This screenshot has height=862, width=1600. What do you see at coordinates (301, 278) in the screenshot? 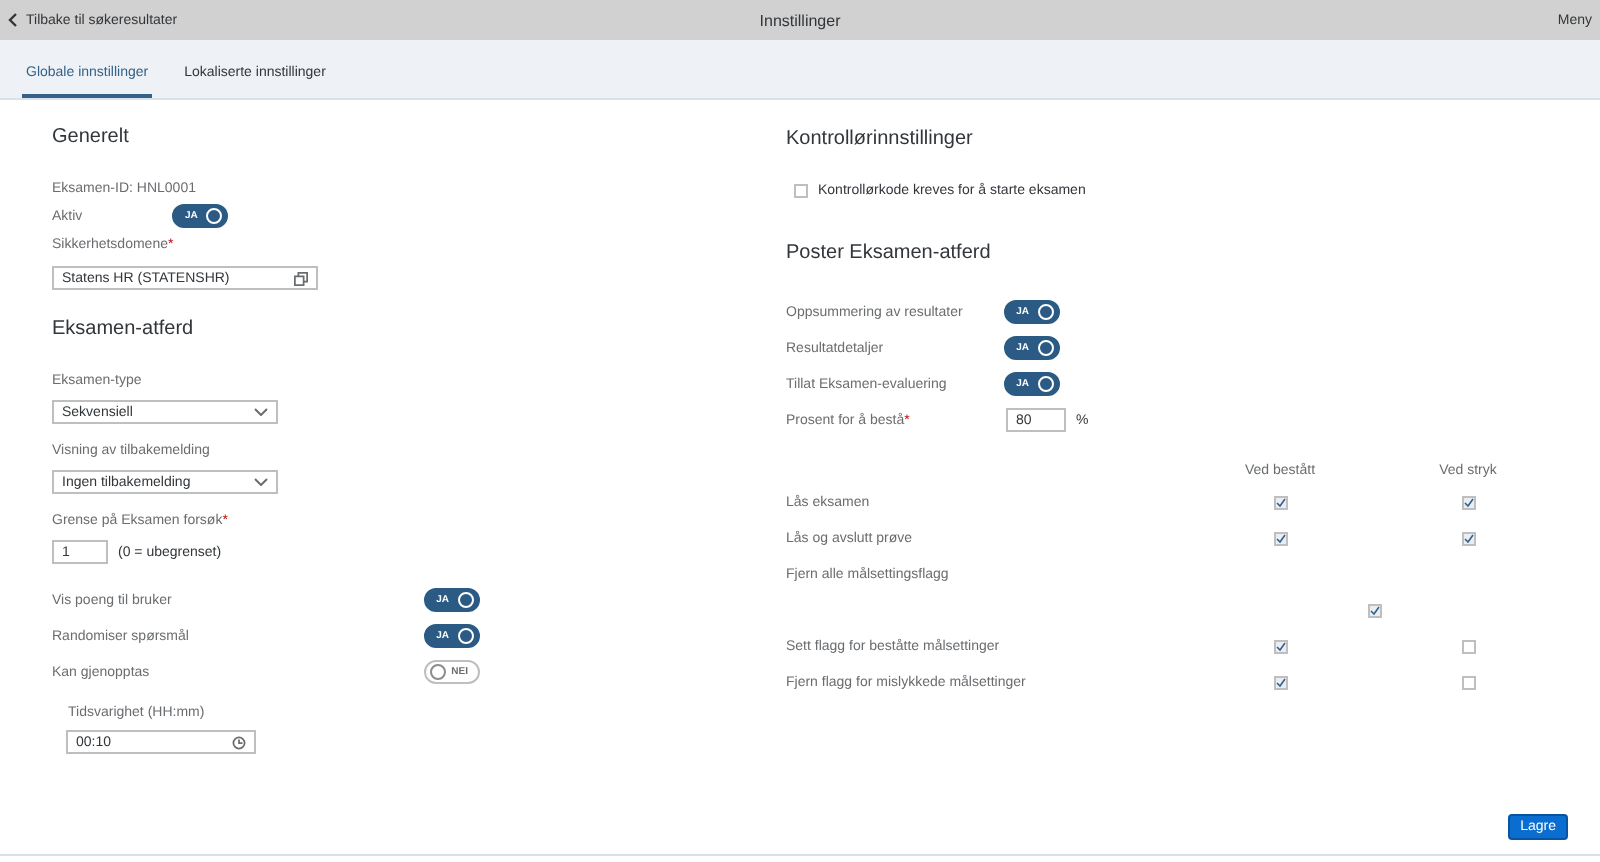
I see `value-help-icon` at bounding box center [301, 278].